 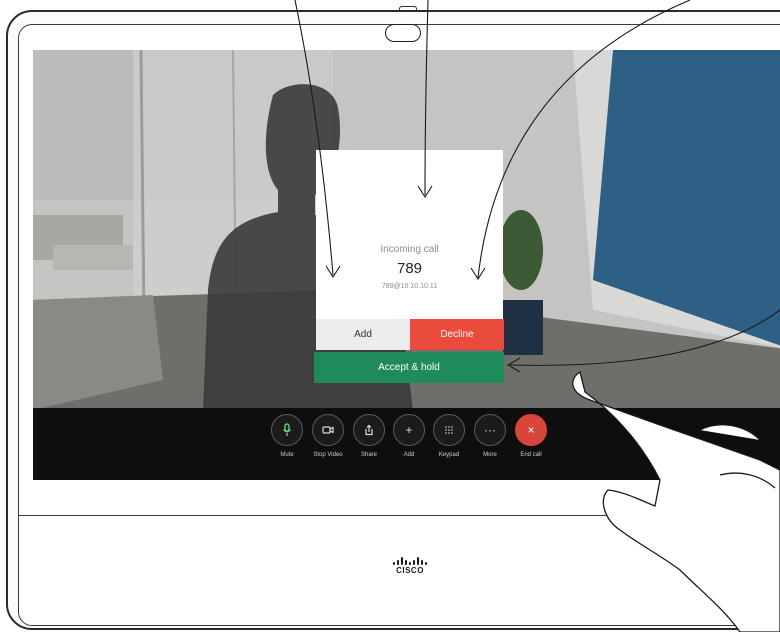 I want to click on share-button: Share, so click(x=369, y=436).